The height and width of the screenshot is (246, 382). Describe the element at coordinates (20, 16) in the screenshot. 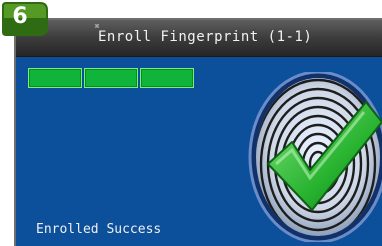

I see `step-number: 6` at that location.